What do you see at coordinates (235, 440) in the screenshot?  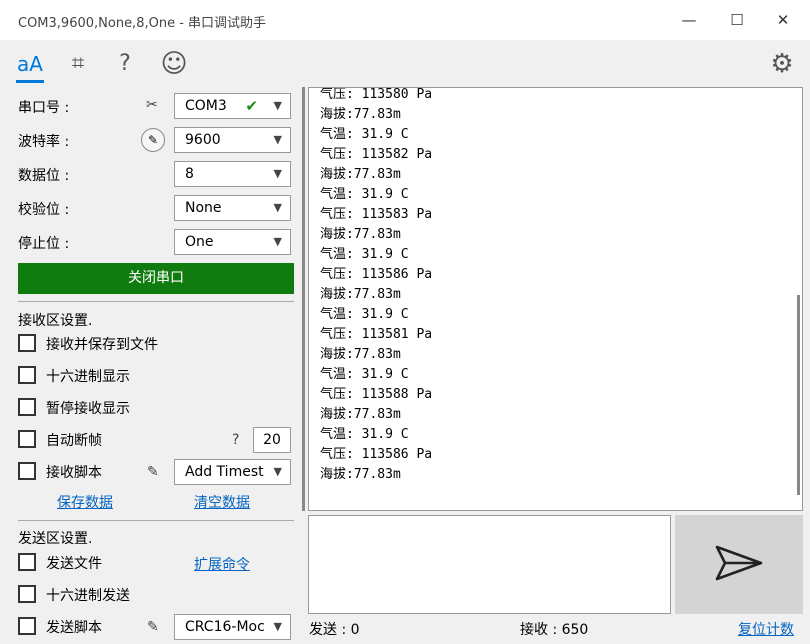 I see `auto-frame-help-icon: ?` at bounding box center [235, 440].